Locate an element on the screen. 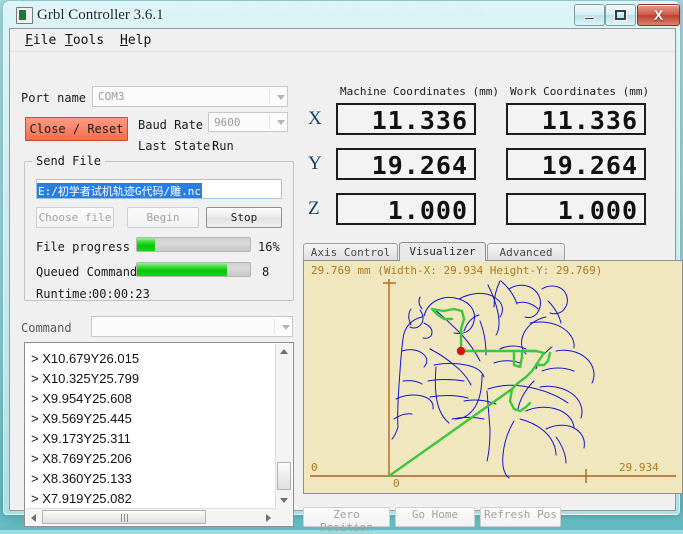  console-line: > X10.325Y25.799 is located at coordinates (85, 378).